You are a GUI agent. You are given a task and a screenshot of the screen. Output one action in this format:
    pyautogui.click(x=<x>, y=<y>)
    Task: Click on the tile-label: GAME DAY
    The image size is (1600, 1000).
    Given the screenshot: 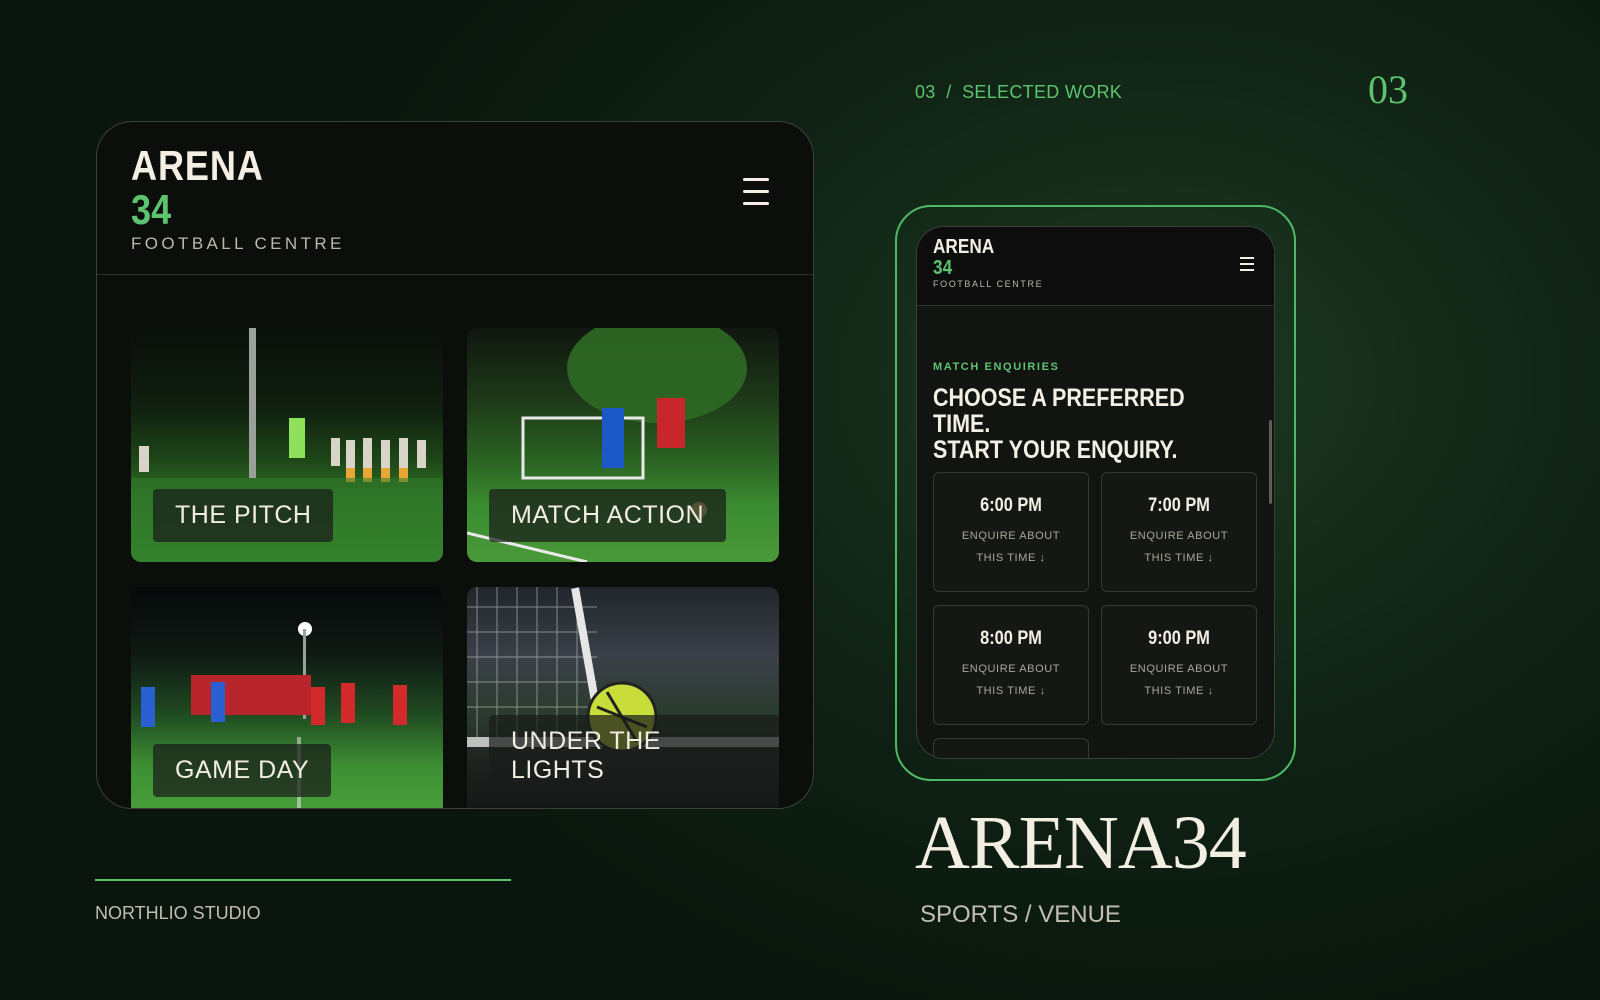 What is the action you would take?
    pyautogui.click(x=242, y=770)
    